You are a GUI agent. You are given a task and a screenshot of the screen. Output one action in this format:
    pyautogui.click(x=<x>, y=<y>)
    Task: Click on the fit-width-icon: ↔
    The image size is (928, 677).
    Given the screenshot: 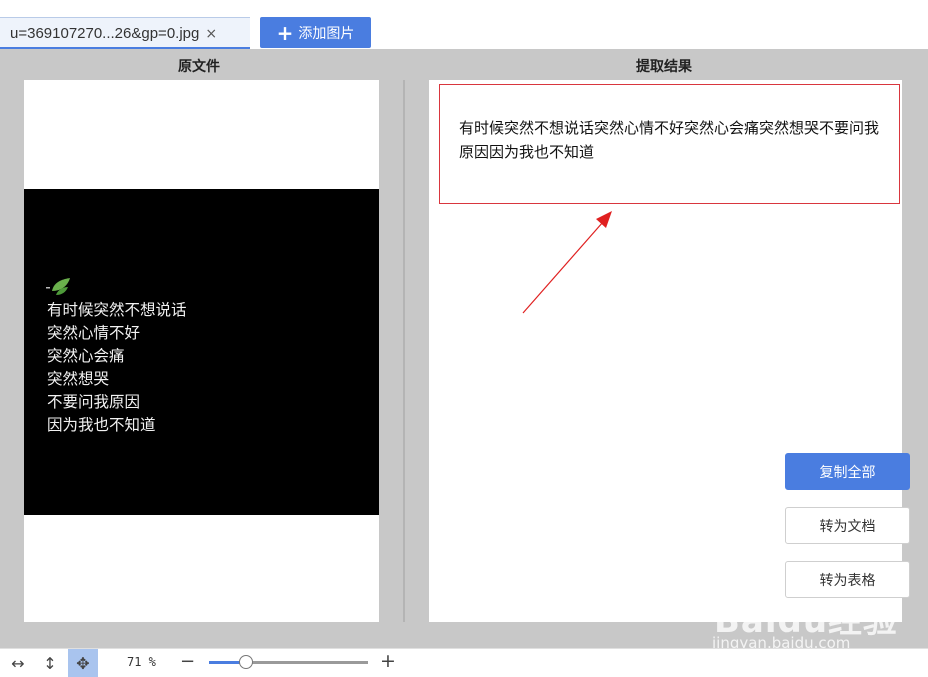 What is the action you would take?
    pyautogui.click(x=18, y=663)
    